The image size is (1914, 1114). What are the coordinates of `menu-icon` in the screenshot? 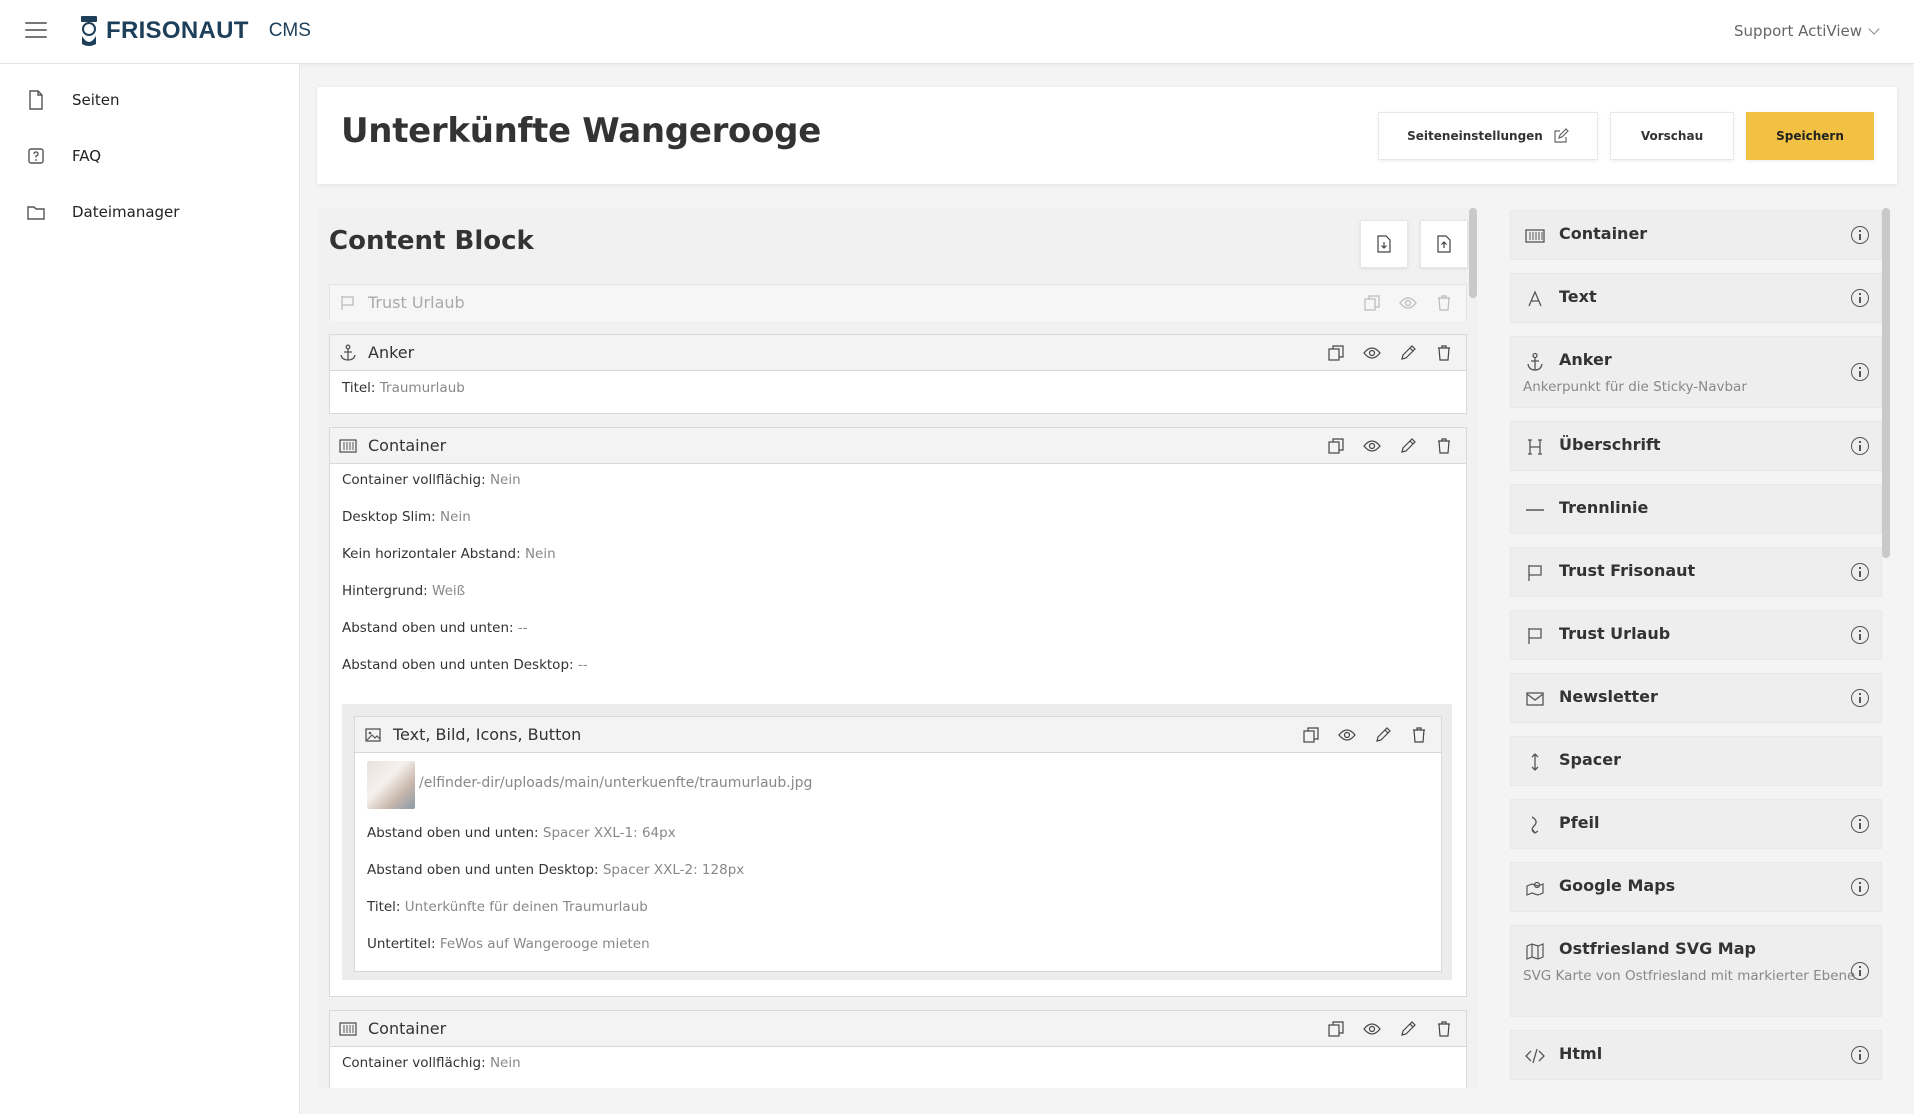 It's located at (36, 31).